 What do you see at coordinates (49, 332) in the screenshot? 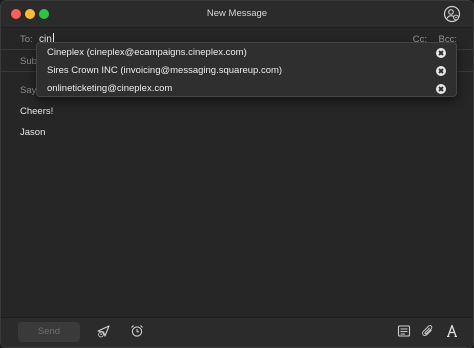
I see `send-button: Send` at bounding box center [49, 332].